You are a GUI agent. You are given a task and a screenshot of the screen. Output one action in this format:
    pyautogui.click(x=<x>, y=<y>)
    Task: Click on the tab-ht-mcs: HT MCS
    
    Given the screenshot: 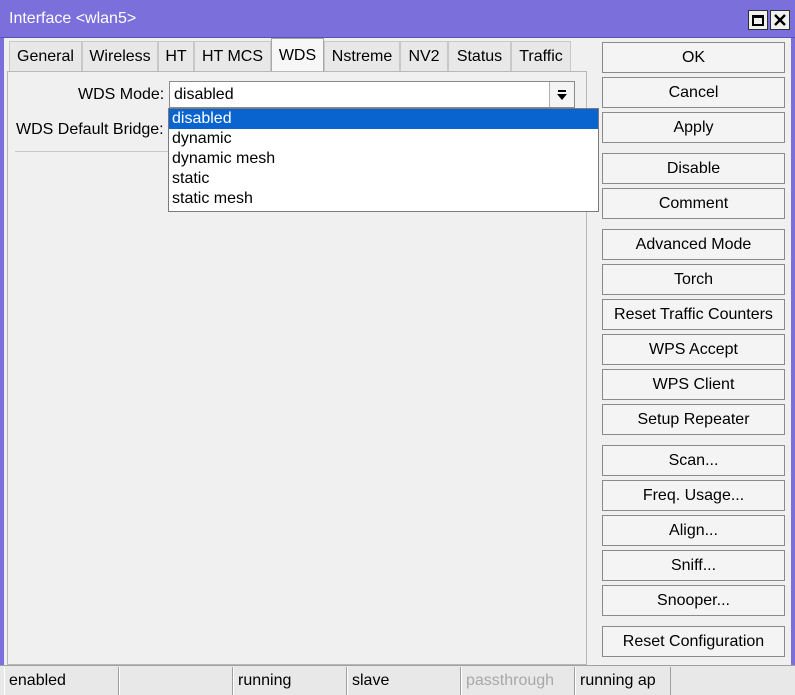 What is the action you would take?
    pyautogui.click(x=232, y=56)
    